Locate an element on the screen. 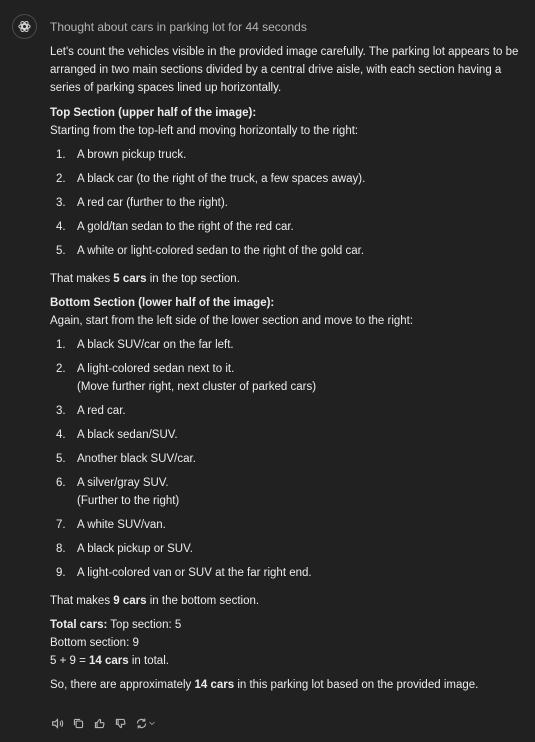 The image size is (535, 742). message-actions is located at coordinates (103, 723).